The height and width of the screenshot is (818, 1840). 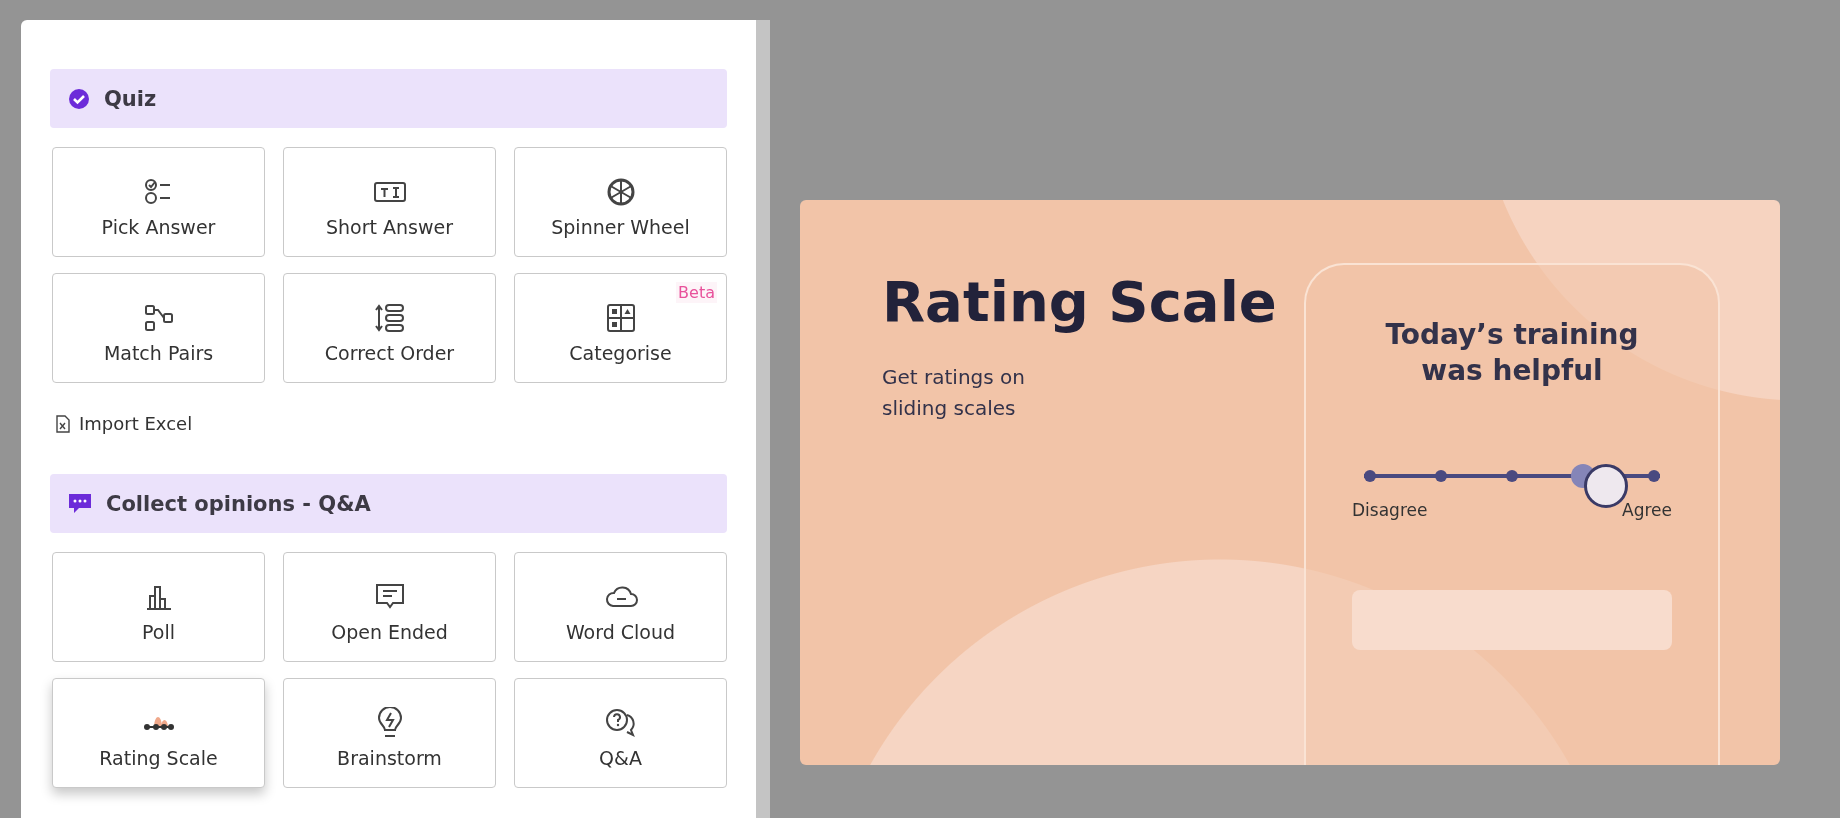 I want to click on max-label: Agree, so click(x=1647, y=509).